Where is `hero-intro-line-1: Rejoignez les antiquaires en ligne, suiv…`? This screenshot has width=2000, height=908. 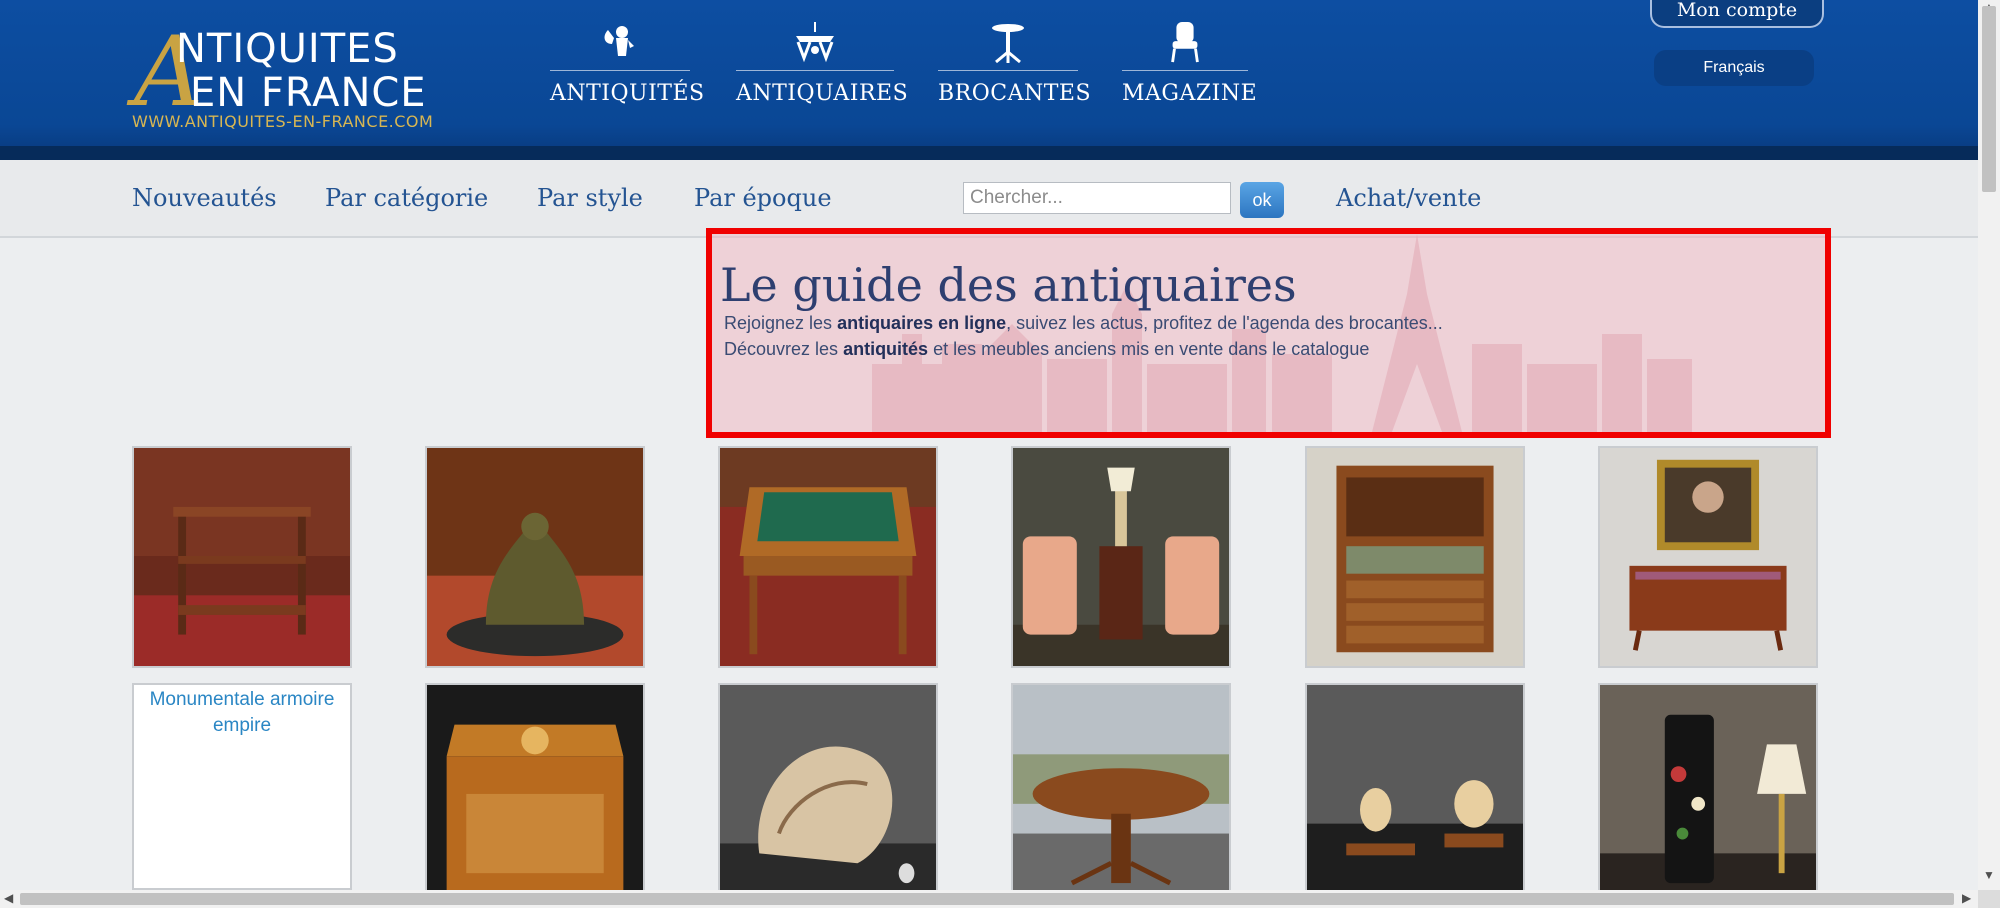 hero-intro-line-1: Rejoignez les antiquaires en ligne, suiv… is located at coordinates (1083, 323).